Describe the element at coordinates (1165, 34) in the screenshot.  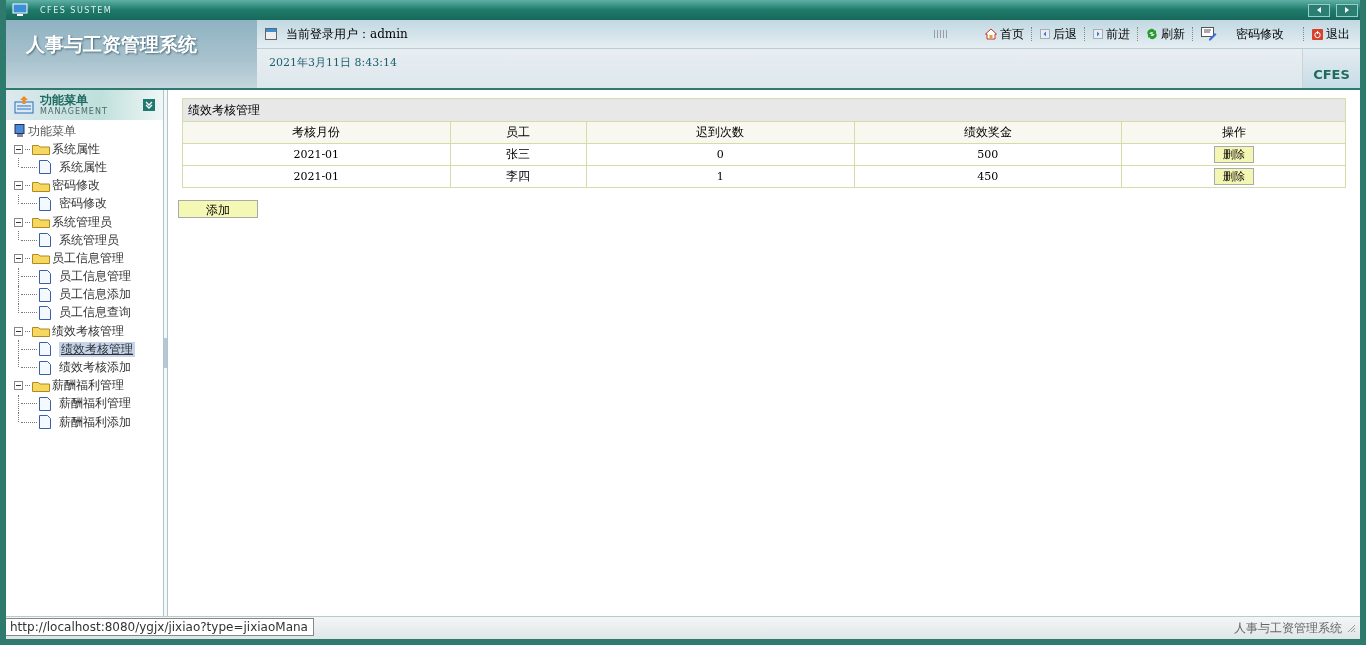
I see `toolbar-button: 刷新` at that location.